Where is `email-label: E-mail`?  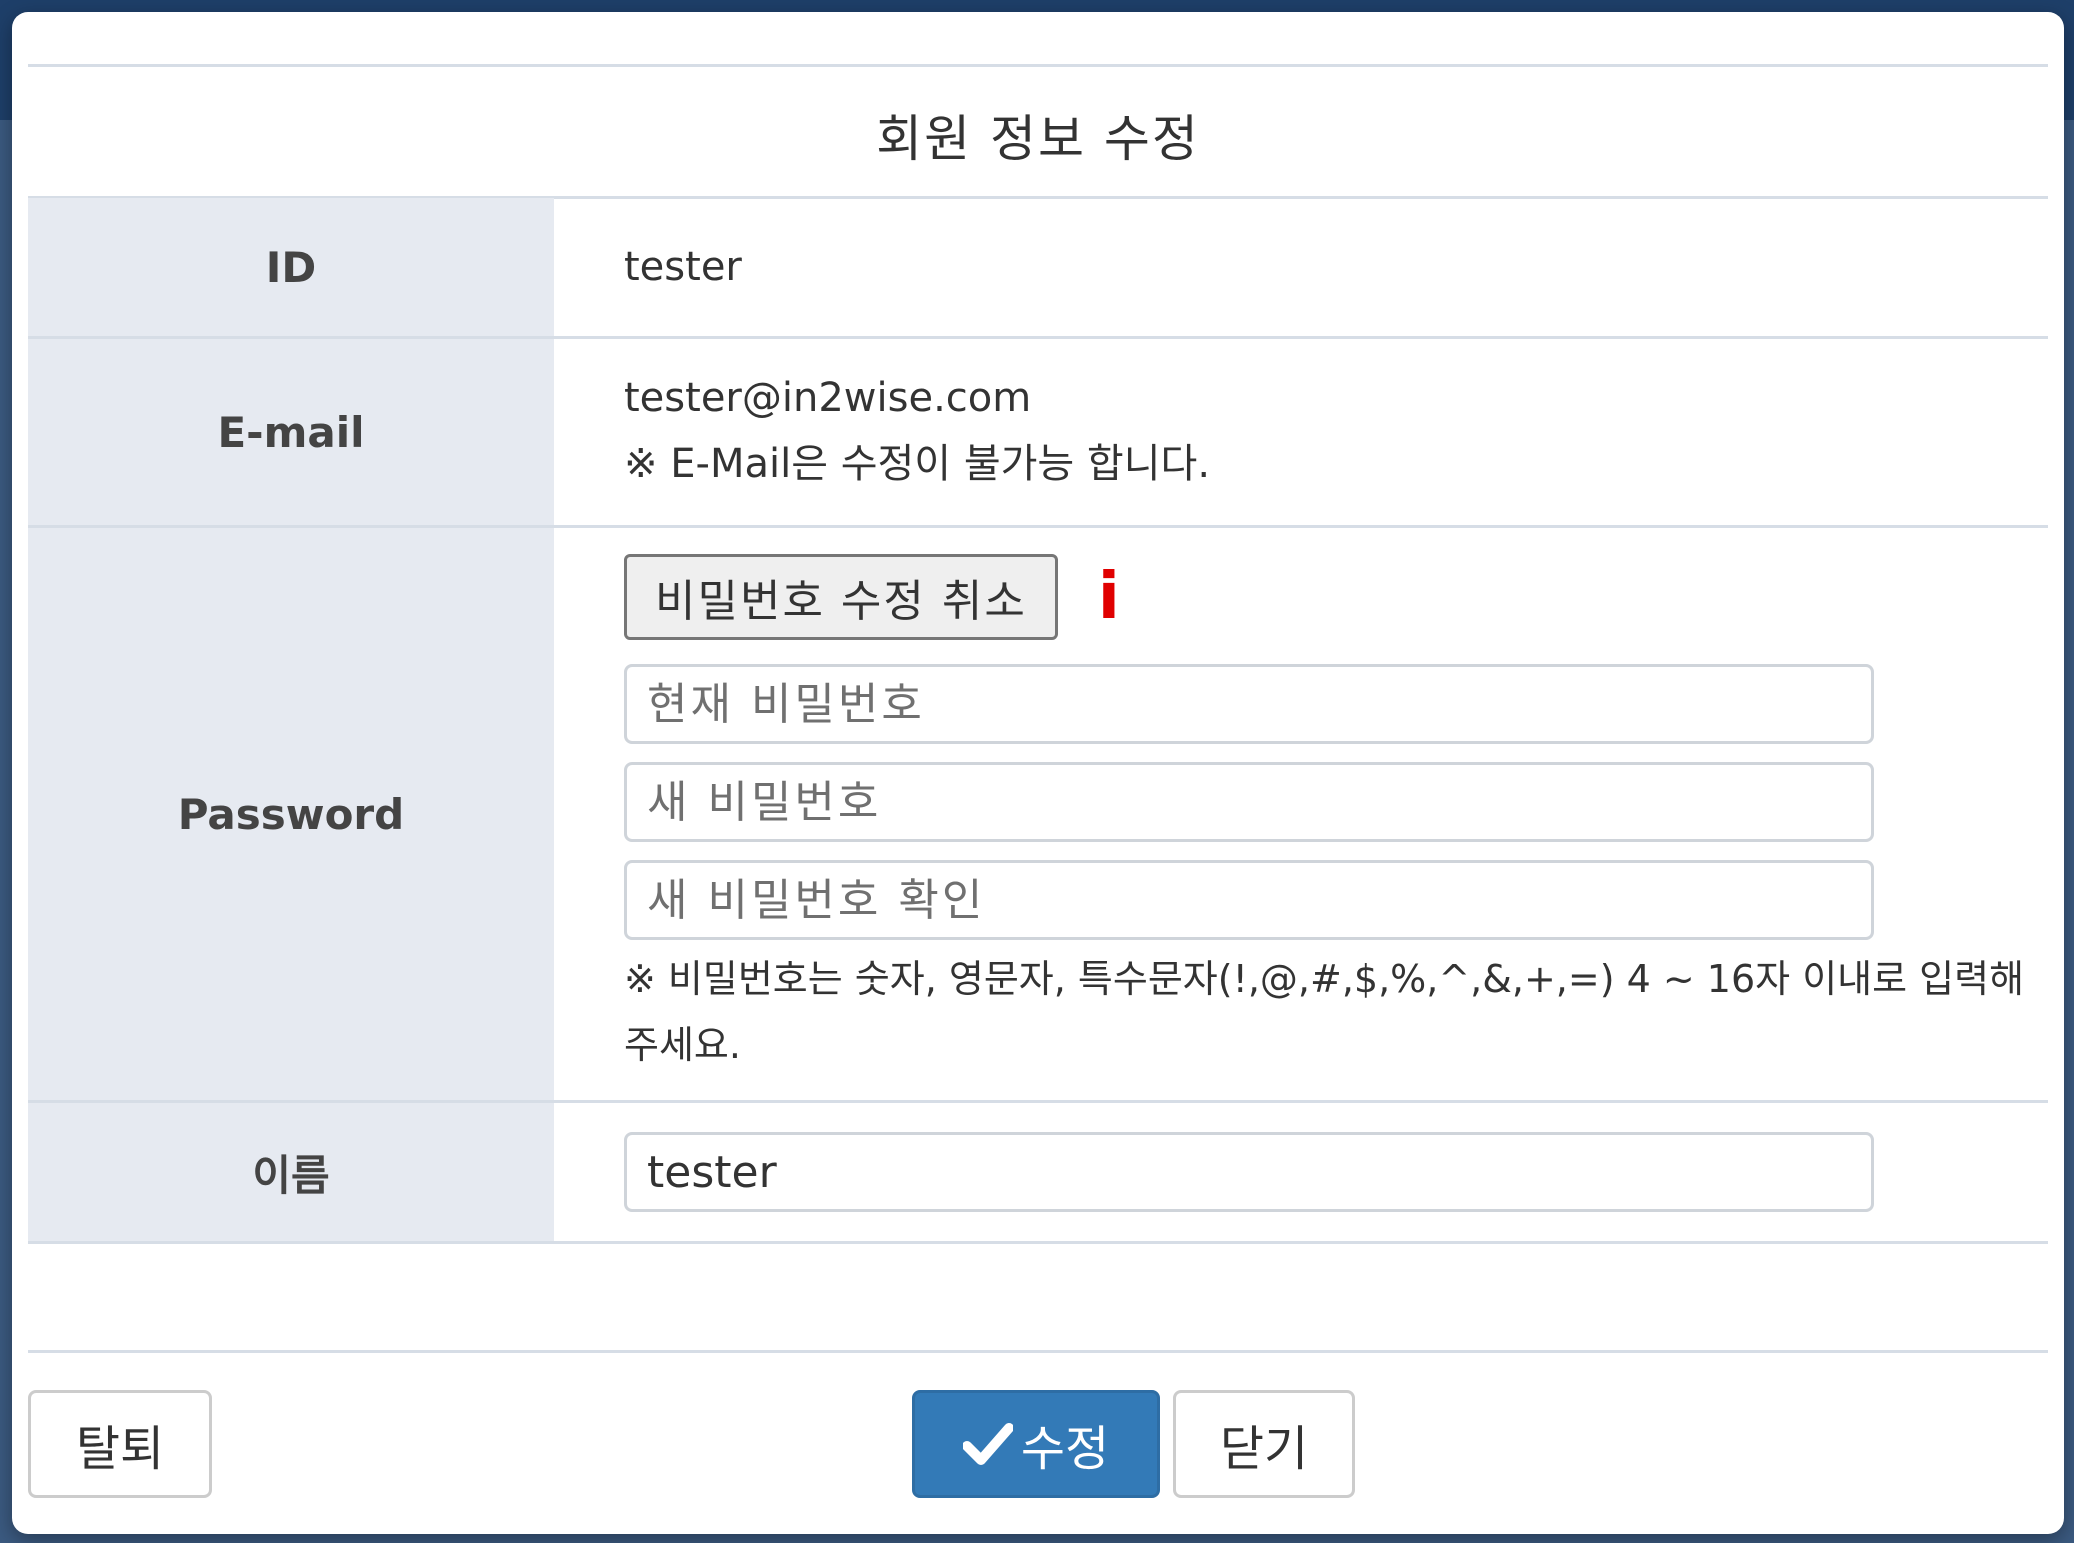 email-label: E-mail is located at coordinates (291, 432).